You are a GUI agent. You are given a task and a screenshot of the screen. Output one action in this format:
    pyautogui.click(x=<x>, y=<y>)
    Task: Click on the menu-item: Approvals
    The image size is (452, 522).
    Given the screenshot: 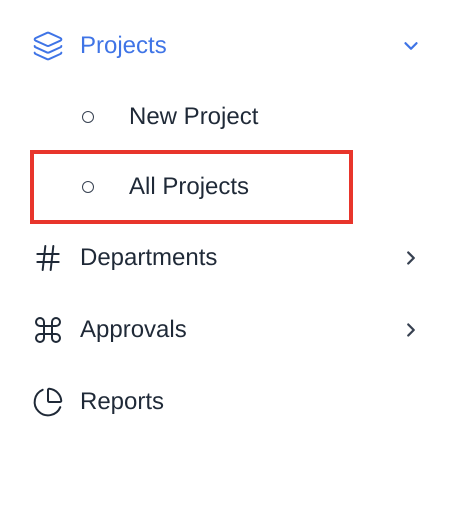 What is the action you would take?
    pyautogui.click(x=227, y=330)
    